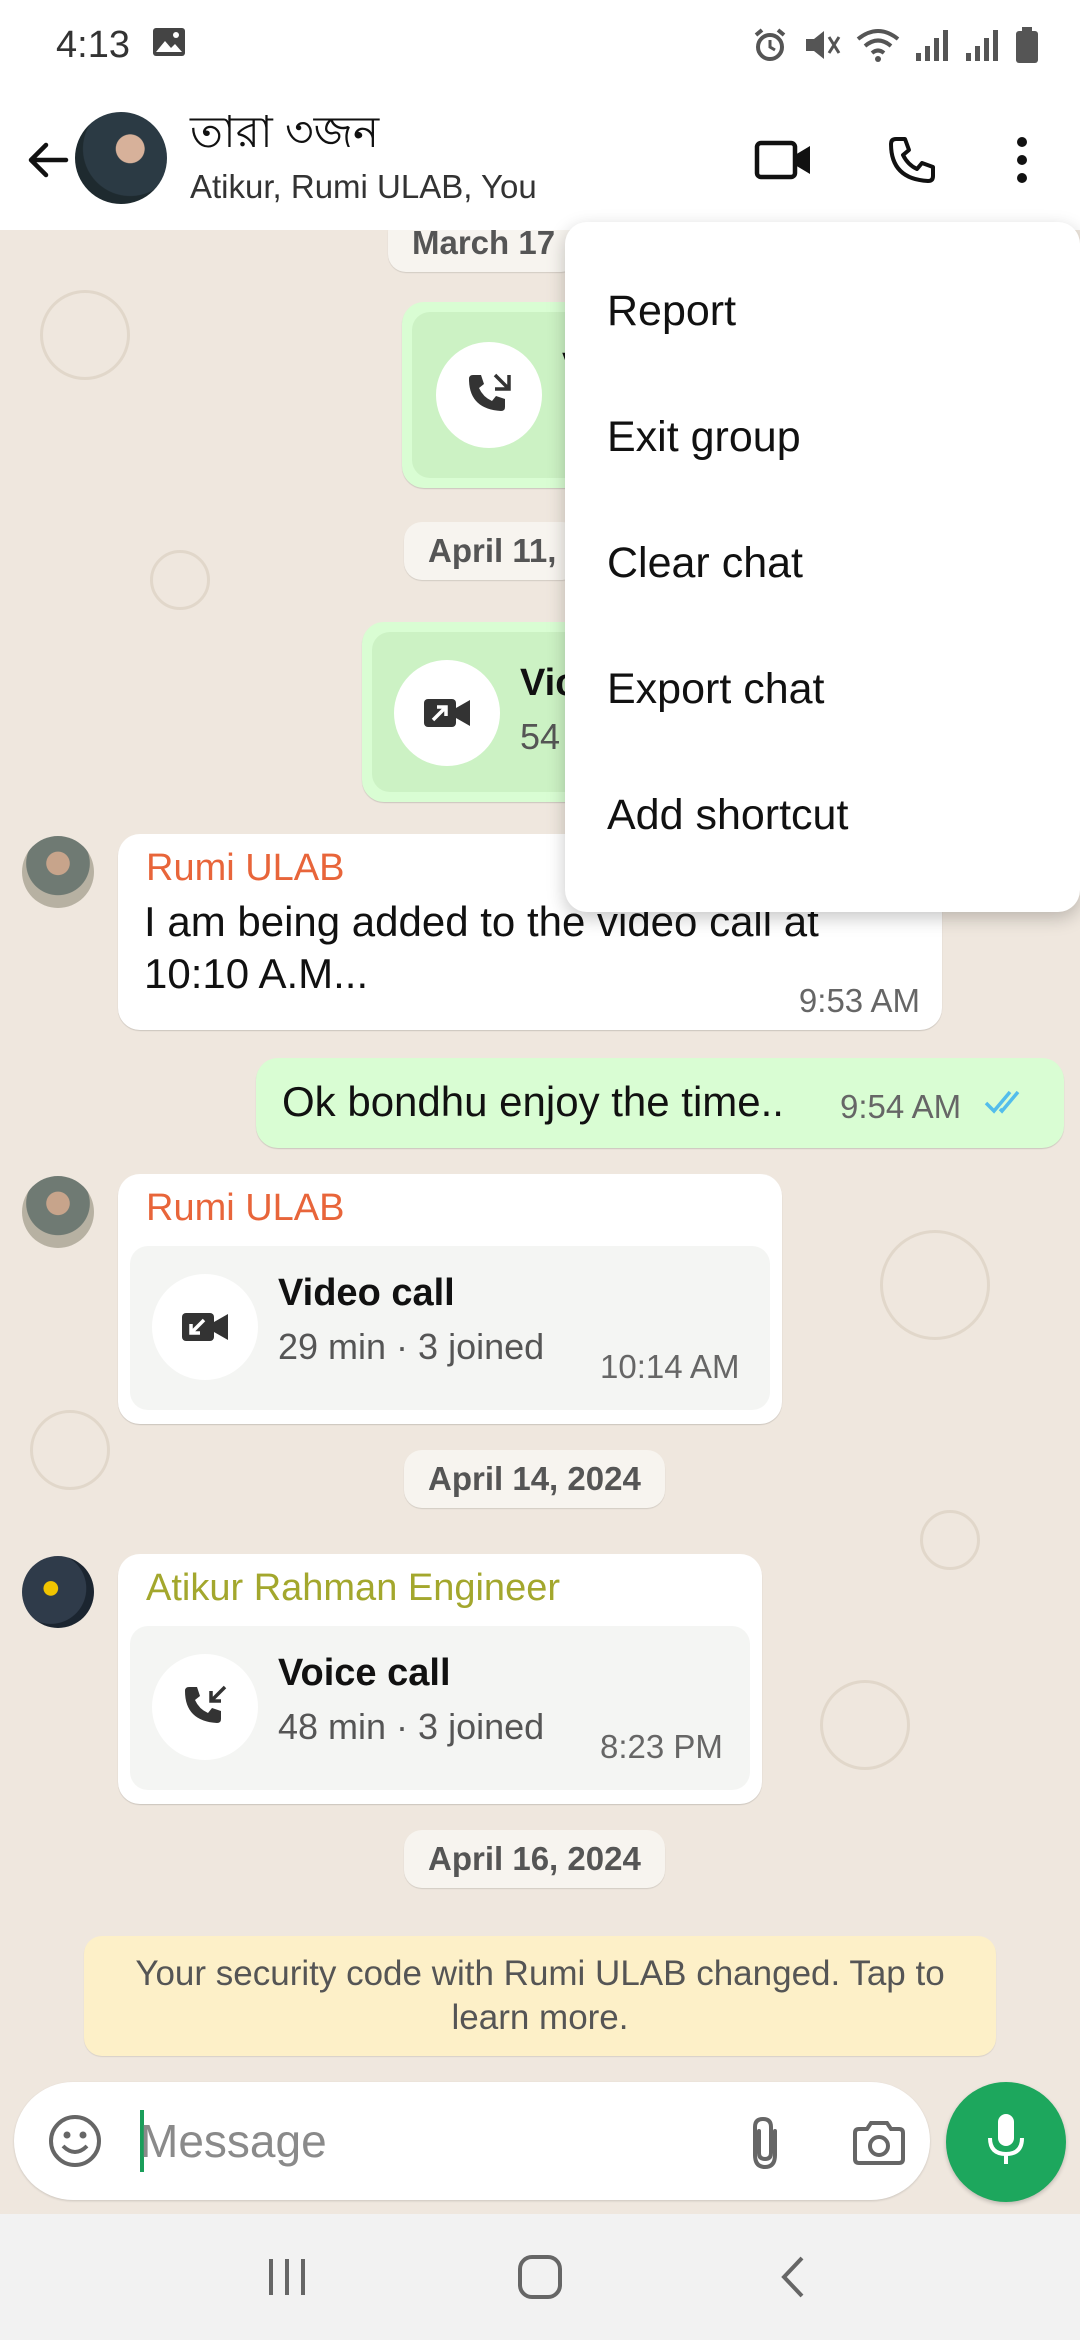 This screenshot has height=2340, width=1080. What do you see at coordinates (879, 2143) in the screenshot?
I see `camera-icon` at bounding box center [879, 2143].